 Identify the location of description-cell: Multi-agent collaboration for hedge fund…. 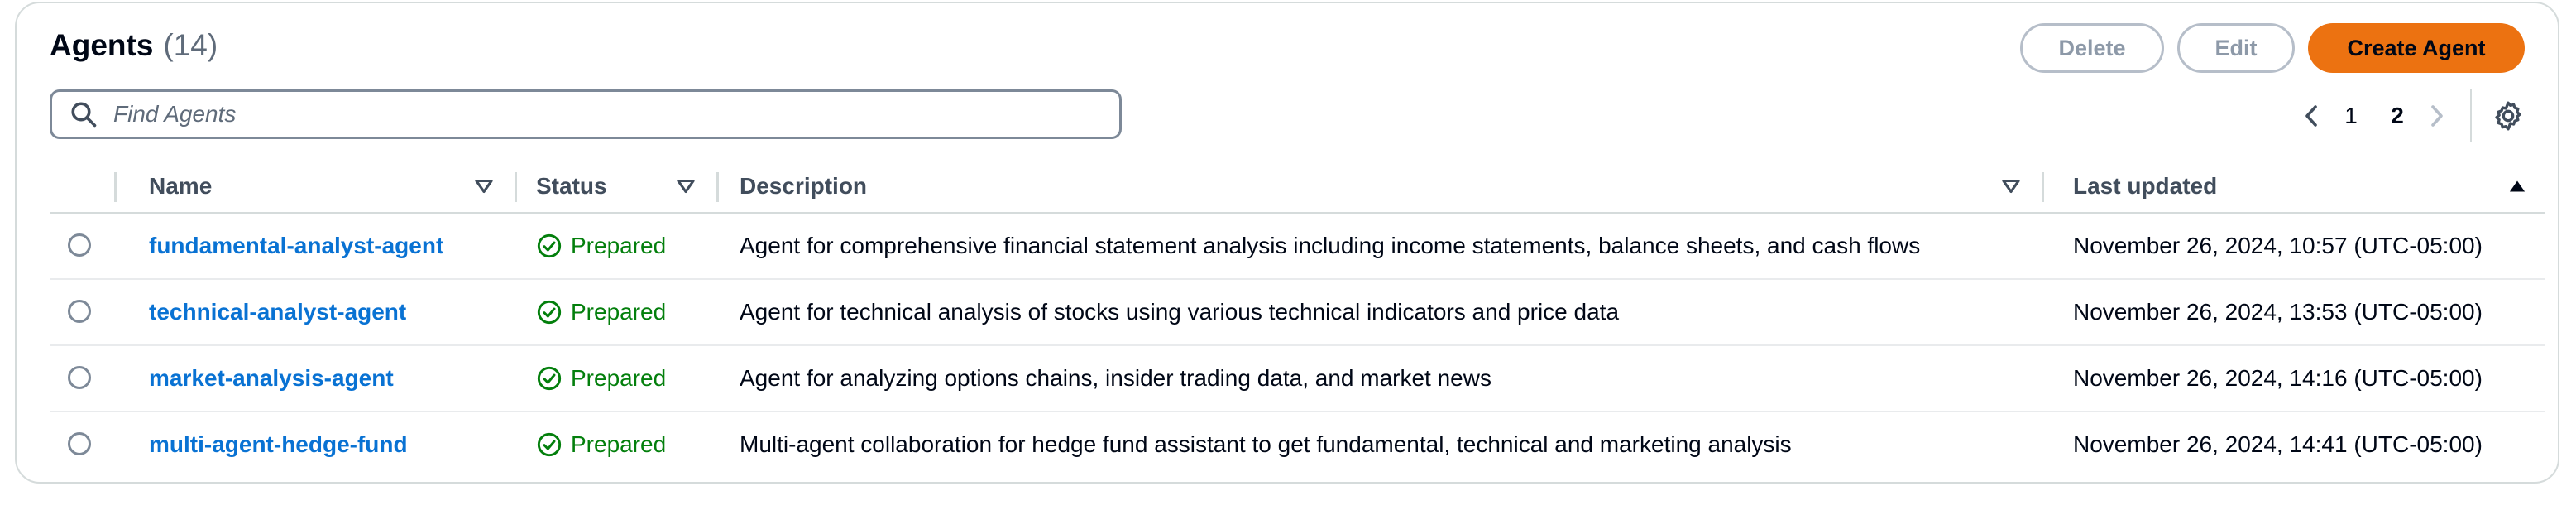
(1266, 444).